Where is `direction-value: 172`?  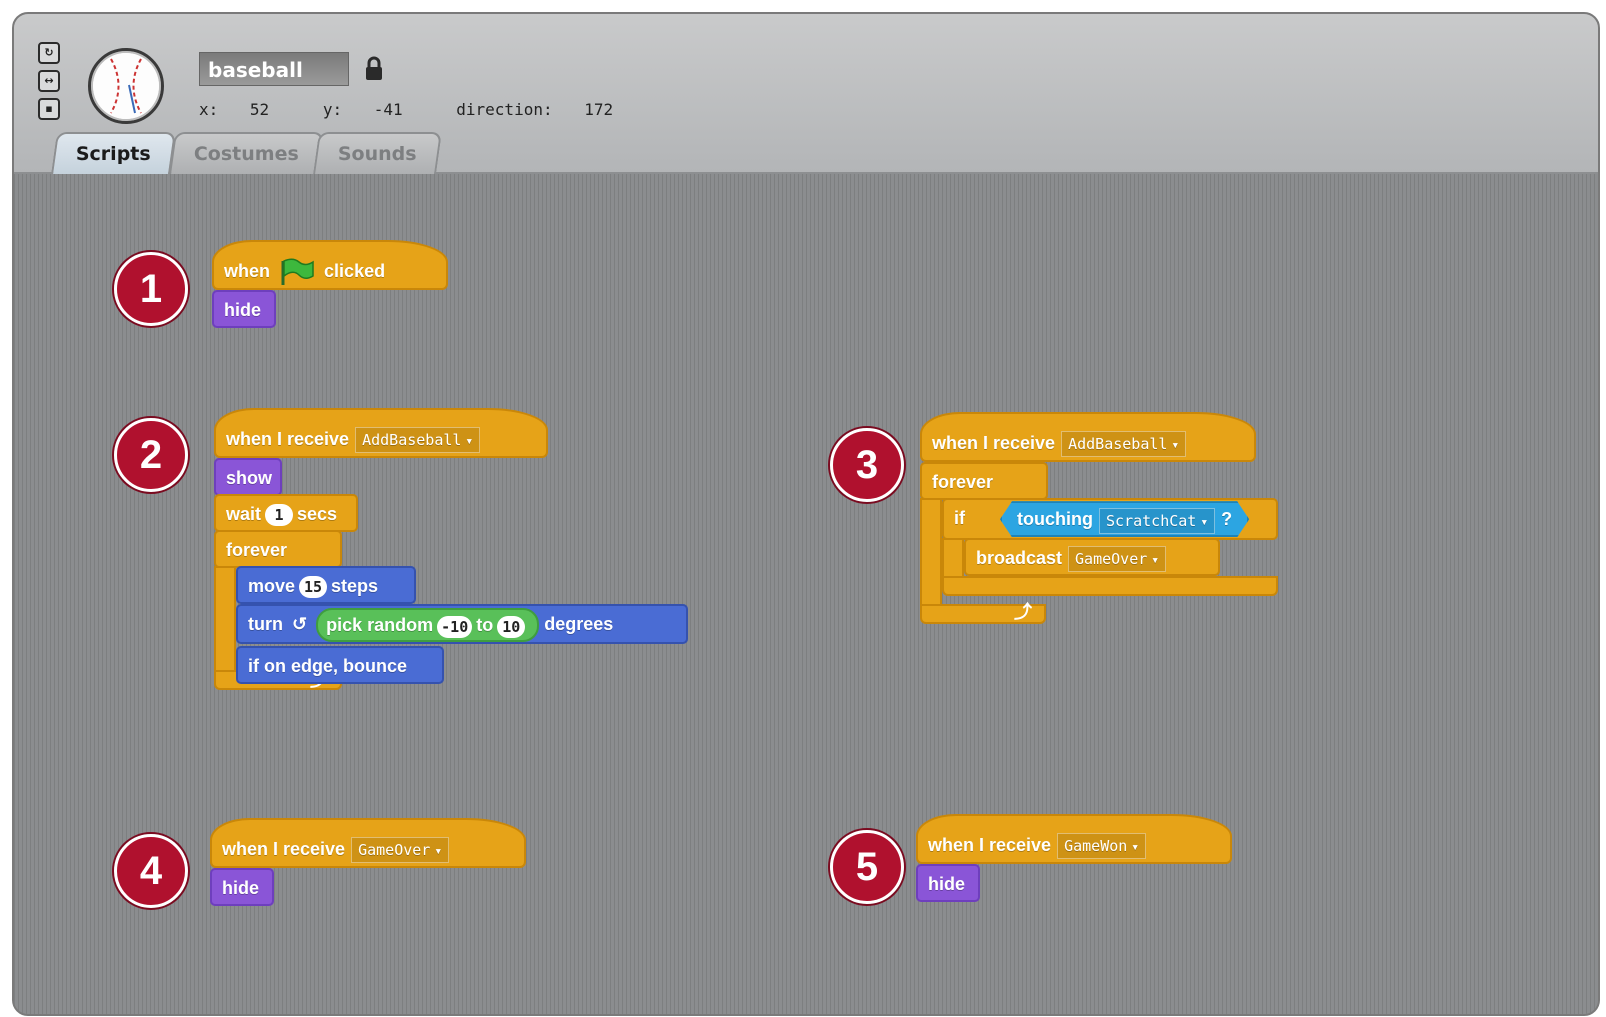 direction-value: 172 is located at coordinates (599, 109).